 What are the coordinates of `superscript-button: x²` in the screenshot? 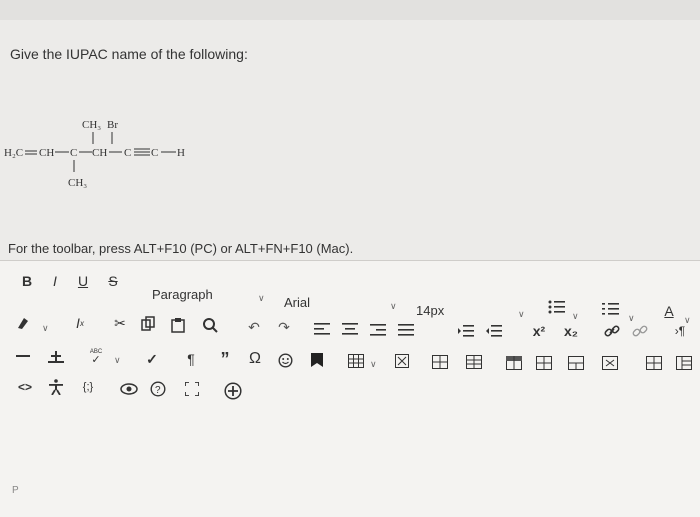 It's located at (539, 331).